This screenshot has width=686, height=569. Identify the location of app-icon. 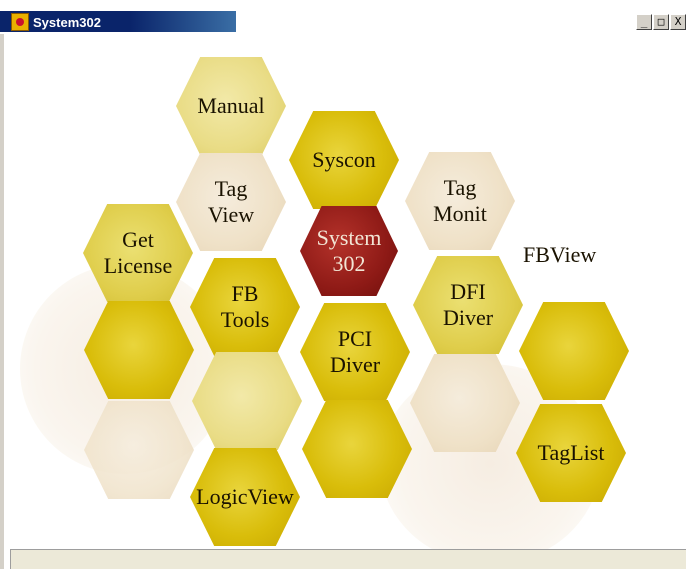
(20, 22).